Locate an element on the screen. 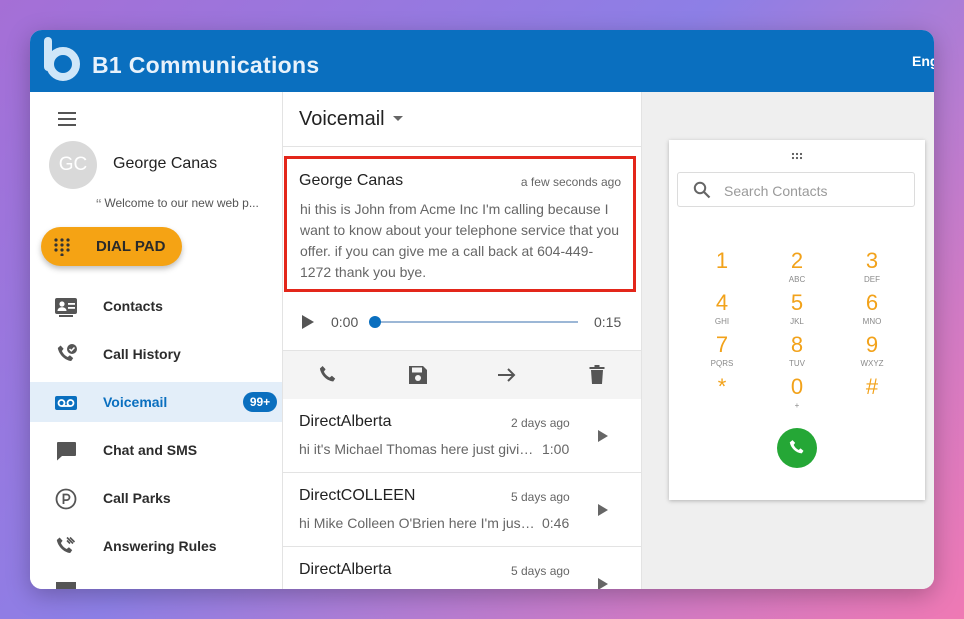  phone-icon is located at coordinates (796, 447).